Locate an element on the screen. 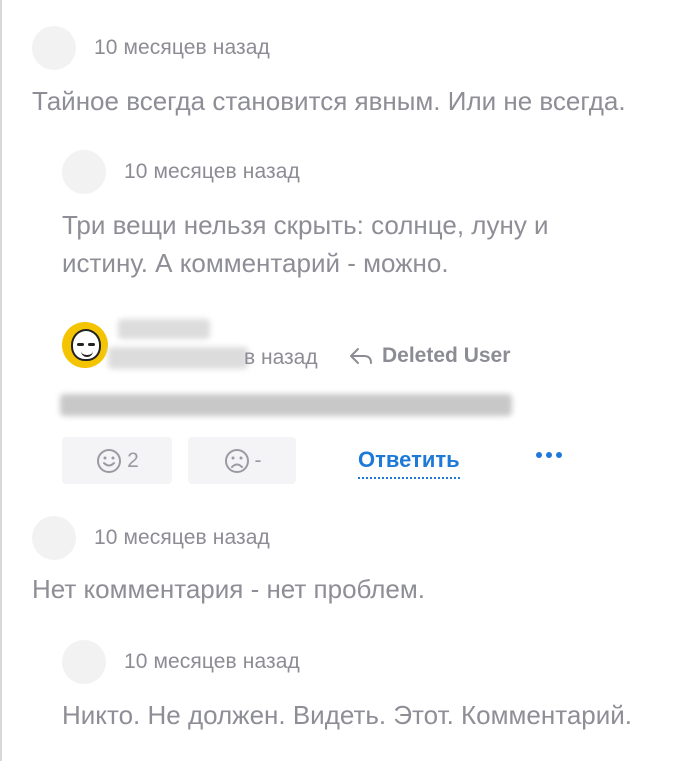  reply-to-link: Deleted User is located at coordinates (429, 356).